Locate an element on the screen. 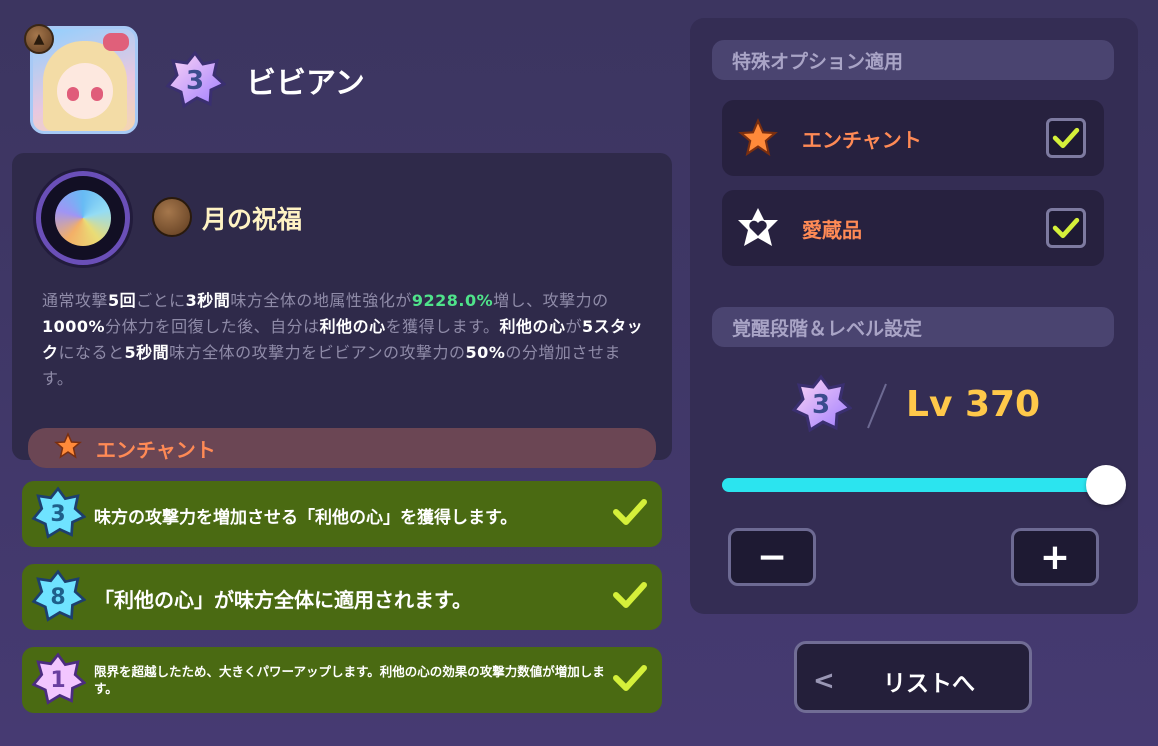 The width and height of the screenshot is (1158, 746). back-to-list-button: < リストへ is located at coordinates (913, 677).